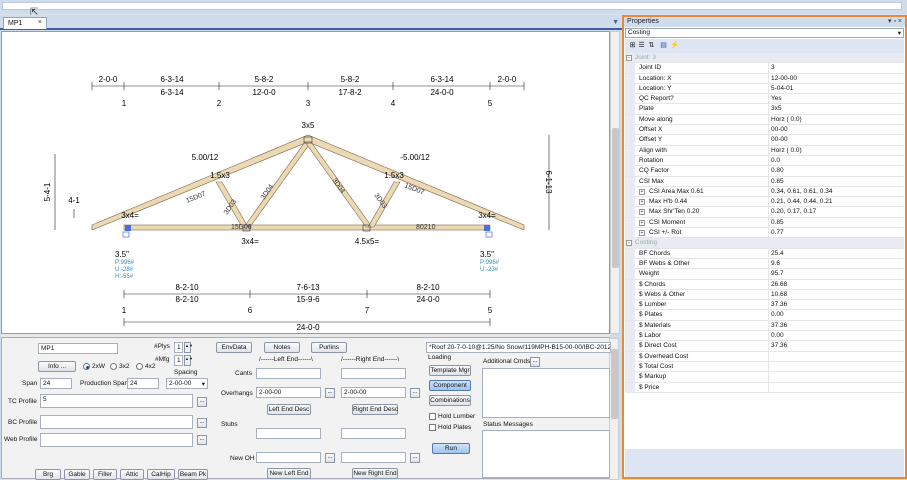 The height and width of the screenshot is (480, 907). I want to click on property-row: BF Chords 25.4, so click(764, 253).